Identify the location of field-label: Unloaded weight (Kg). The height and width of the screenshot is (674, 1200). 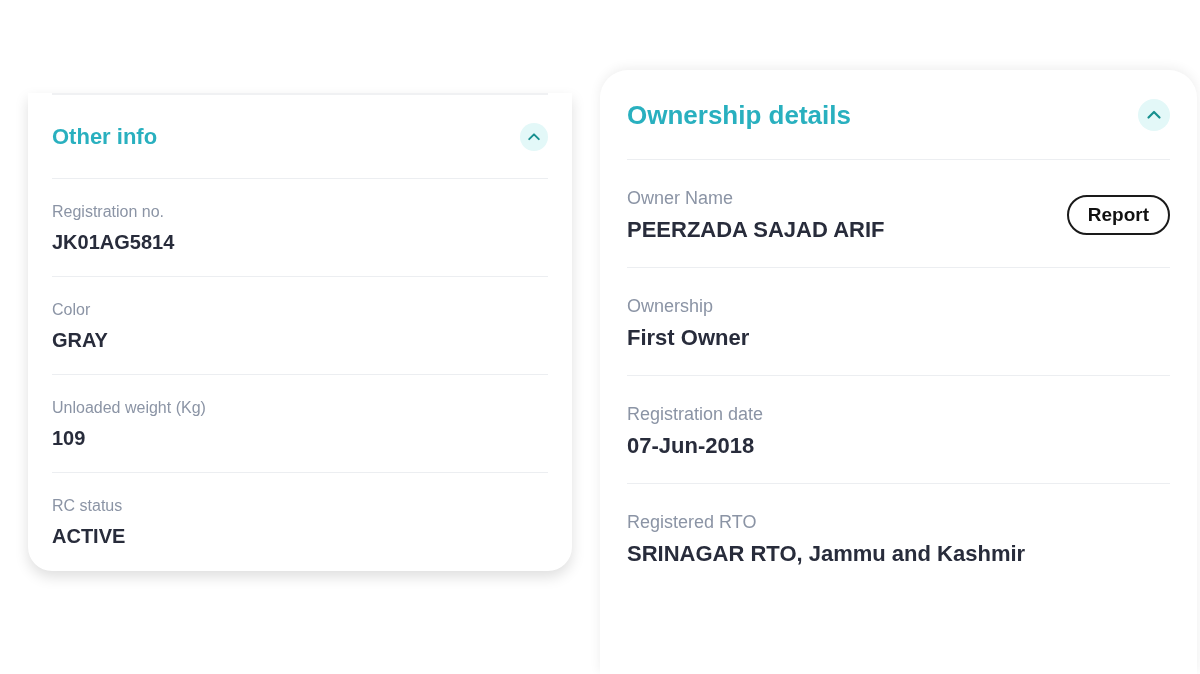
(129, 408).